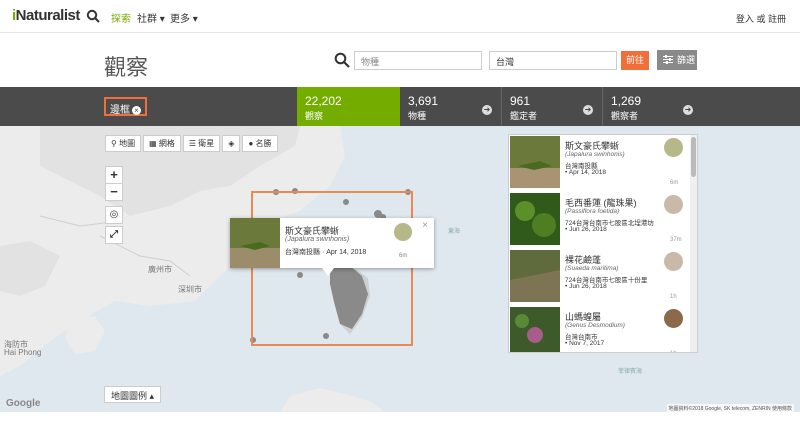 This screenshot has width=800, height=431. I want to click on signup-link: 註冊, so click(777, 19).